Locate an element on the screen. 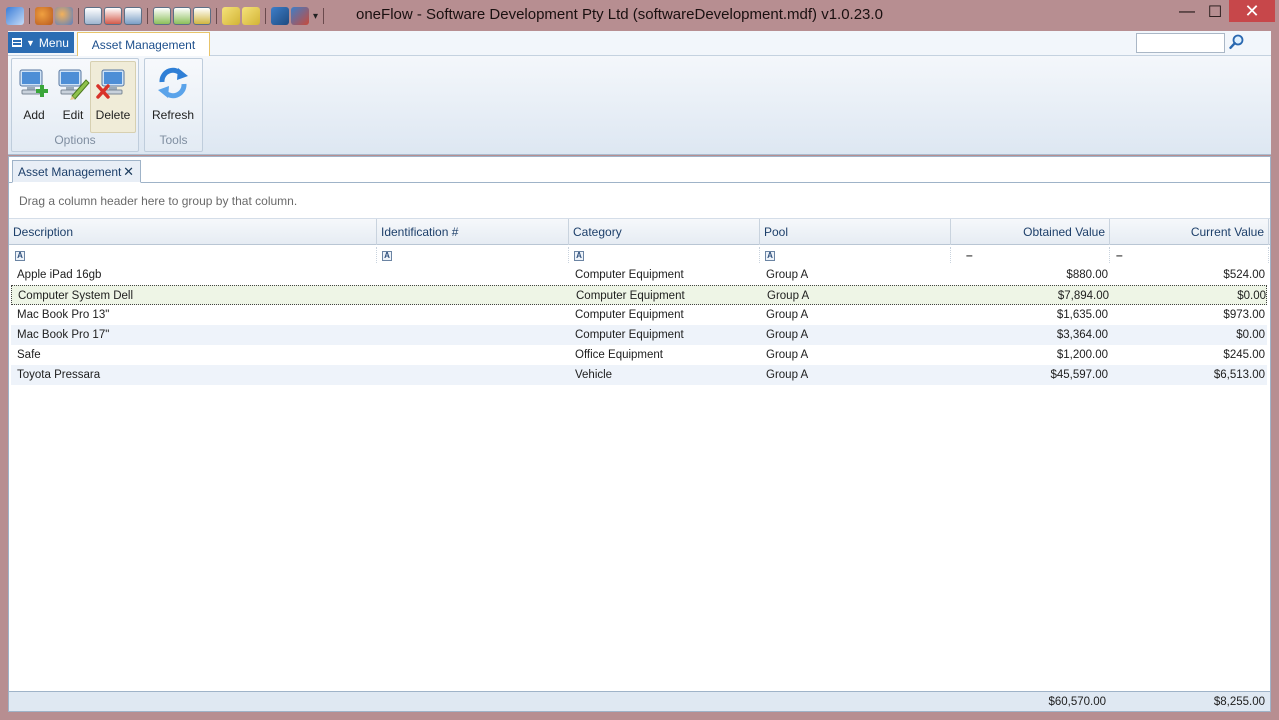  document-tab-asset-management: Asset Management ✕ is located at coordinates (76, 171).